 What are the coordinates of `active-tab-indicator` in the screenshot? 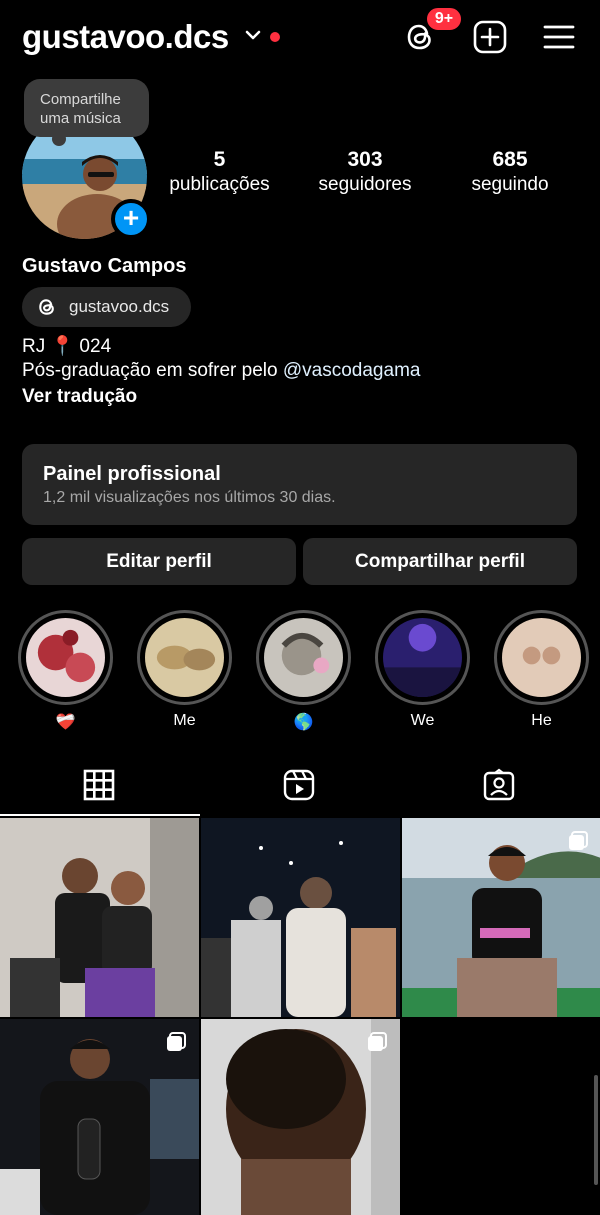 It's located at (100, 815).